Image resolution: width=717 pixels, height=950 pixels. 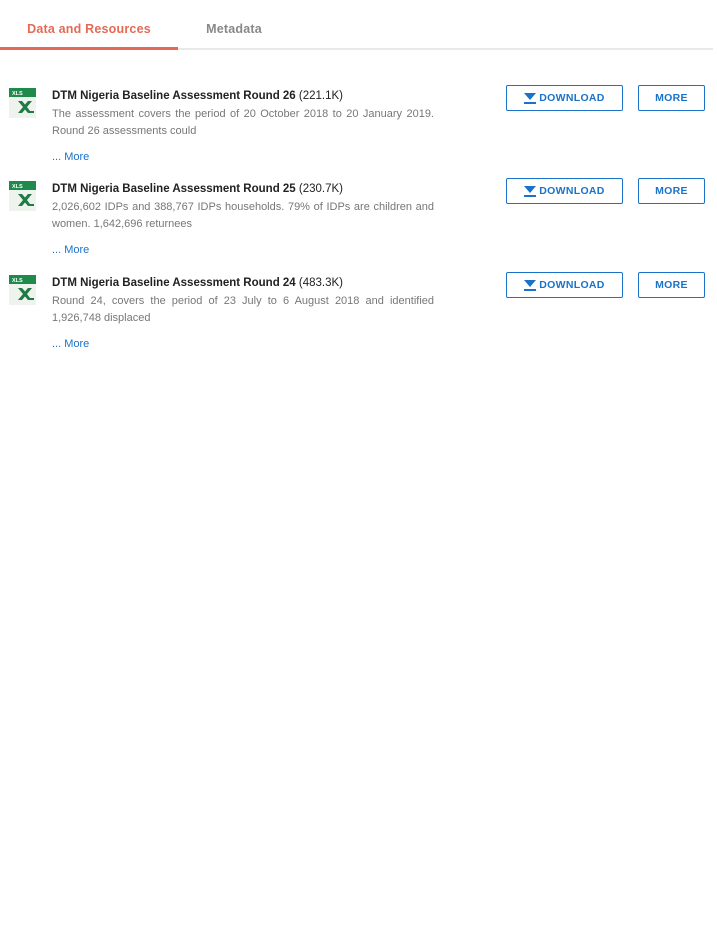 What do you see at coordinates (174, 189) in the screenshot?
I see `resource-name: DTM Nigeria Baseline Assessment Round 25` at bounding box center [174, 189].